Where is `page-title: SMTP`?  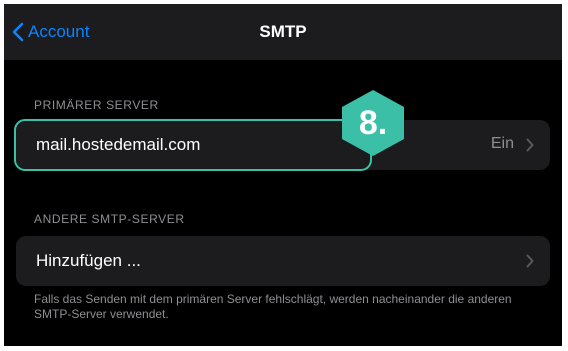
page-title: SMTP is located at coordinates (283, 31).